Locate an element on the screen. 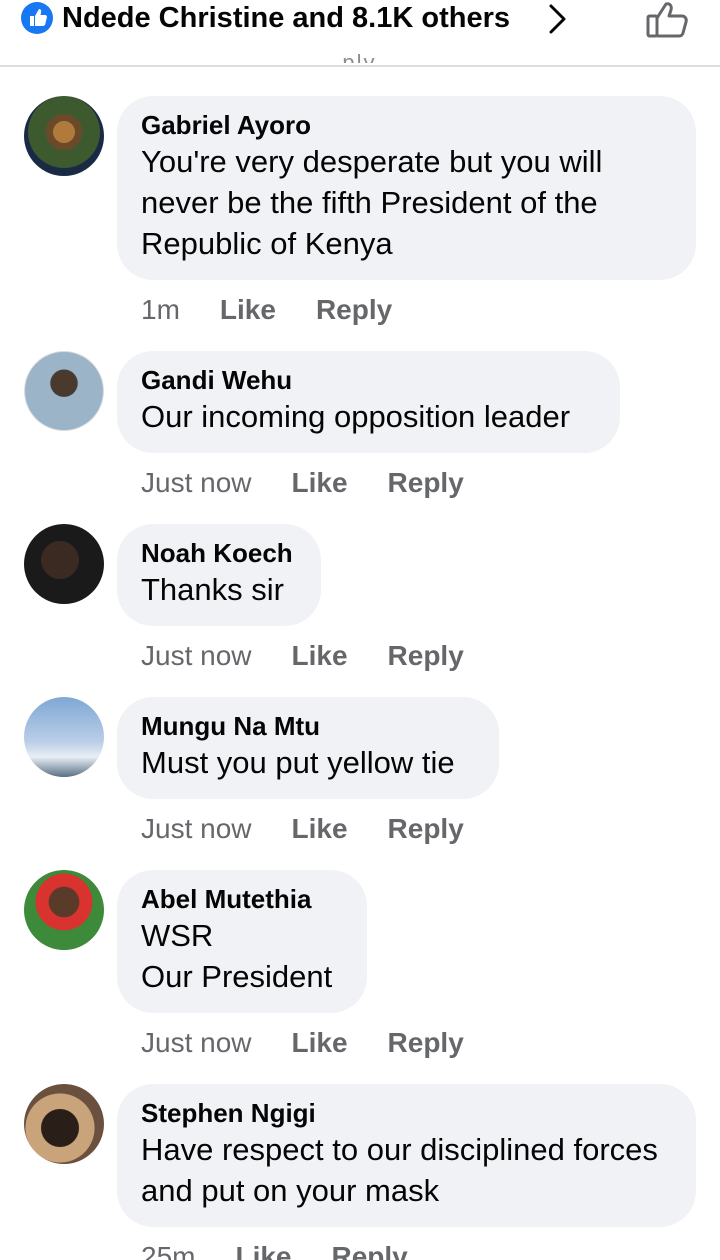  comment-text: Thanks sir is located at coordinates (212, 589).